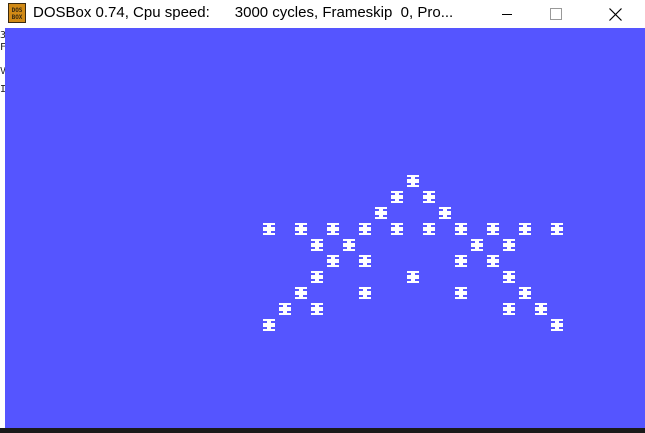 This screenshot has height=433, width=645. Describe the element at coordinates (17, 17) in the screenshot. I see `svg-text: BOX` at that location.